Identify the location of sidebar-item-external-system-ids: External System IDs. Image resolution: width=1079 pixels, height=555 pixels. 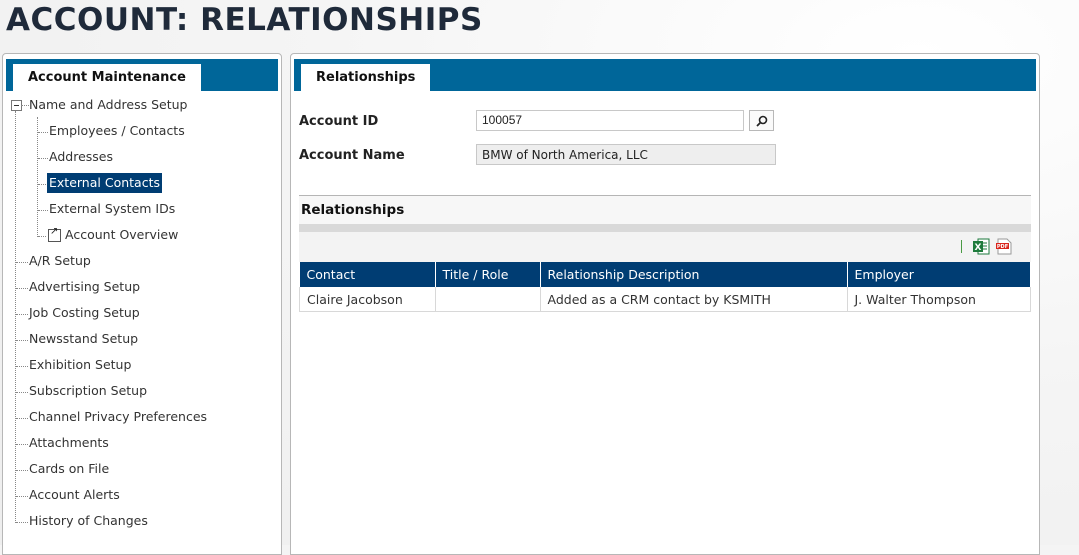
(112, 209).